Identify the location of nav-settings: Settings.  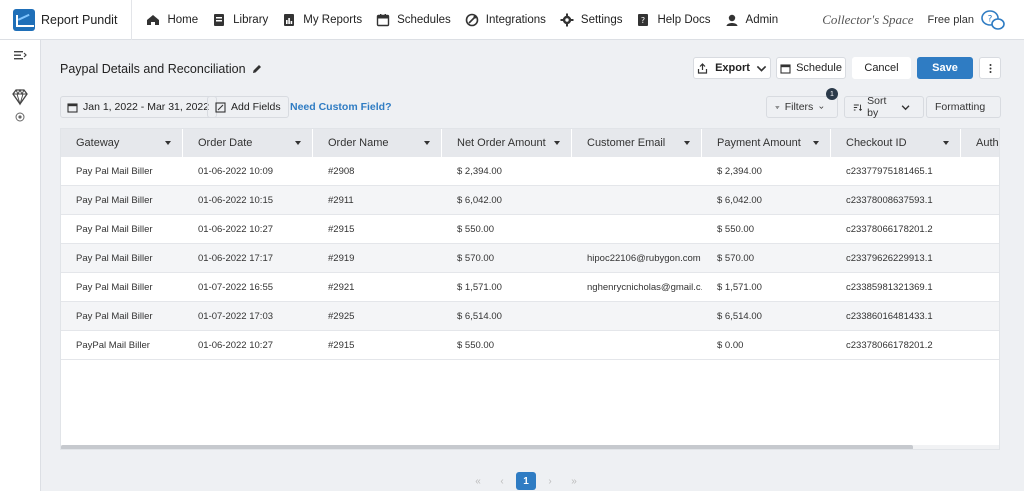
(591, 20).